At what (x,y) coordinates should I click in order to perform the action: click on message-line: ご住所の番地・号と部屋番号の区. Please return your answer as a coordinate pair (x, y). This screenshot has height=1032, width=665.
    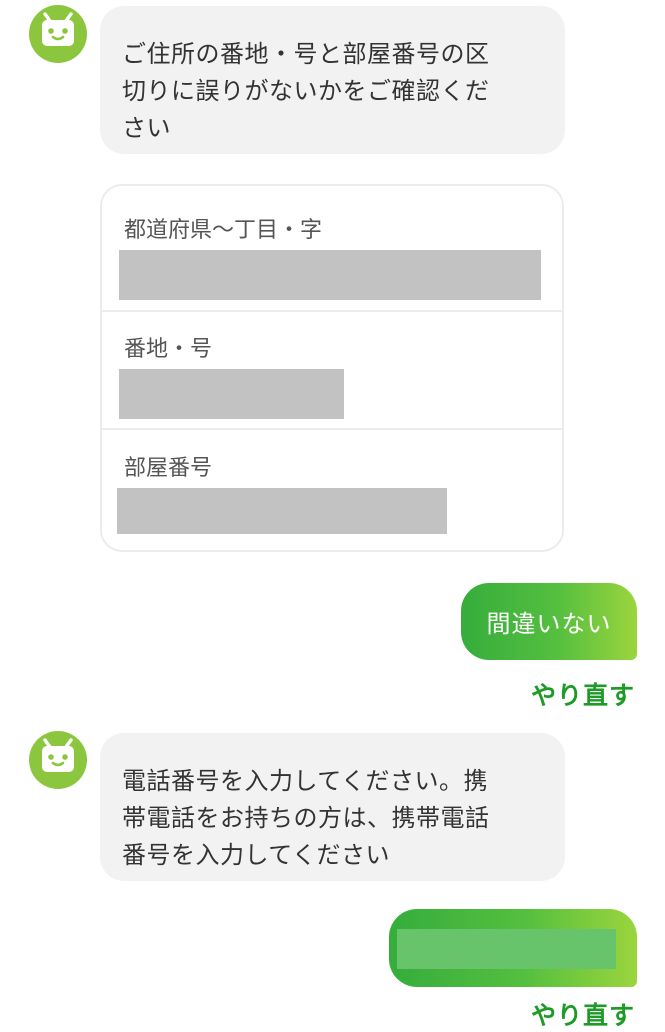
    Looking at the image, I should click on (306, 54).